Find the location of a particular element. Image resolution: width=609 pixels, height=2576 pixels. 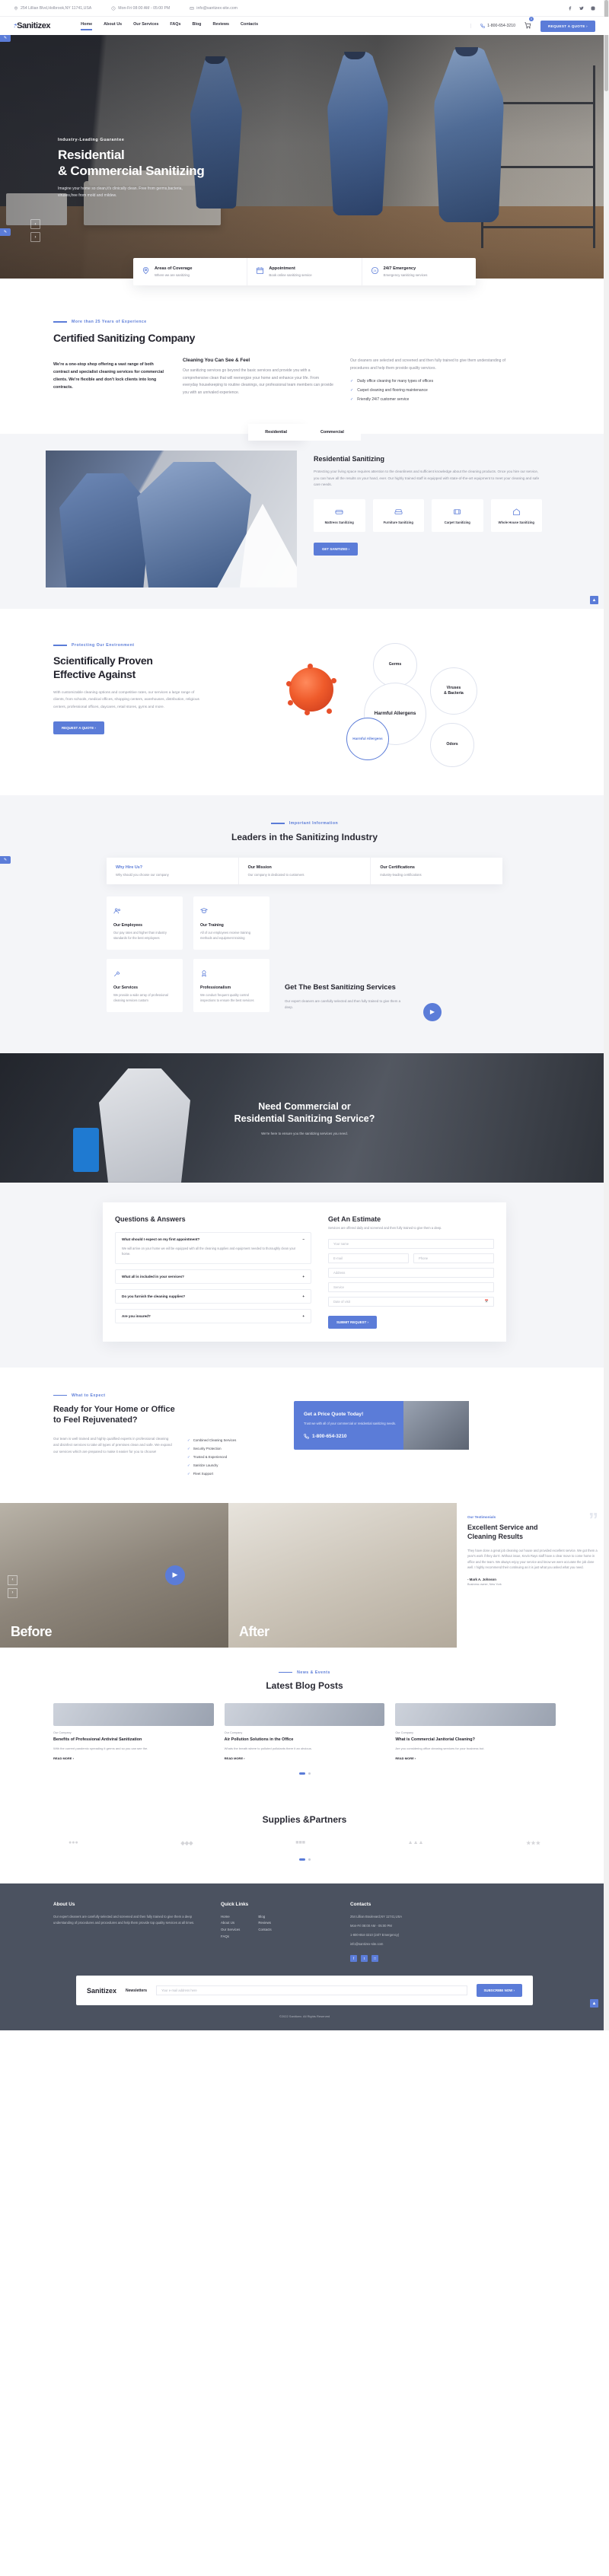

leader-card-title: Our Training is located at coordinates (212, 926).